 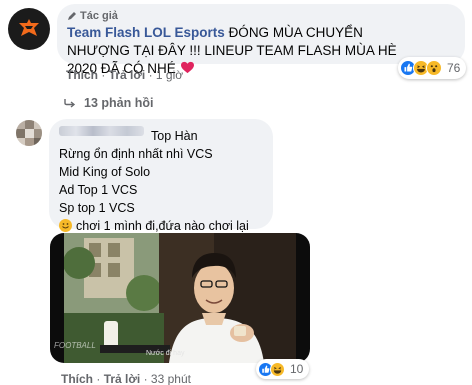 What do you see at coordinates (277, 369) in the screenshot?
I see `haha-reaction-icon` at bounding box center [277, 369].